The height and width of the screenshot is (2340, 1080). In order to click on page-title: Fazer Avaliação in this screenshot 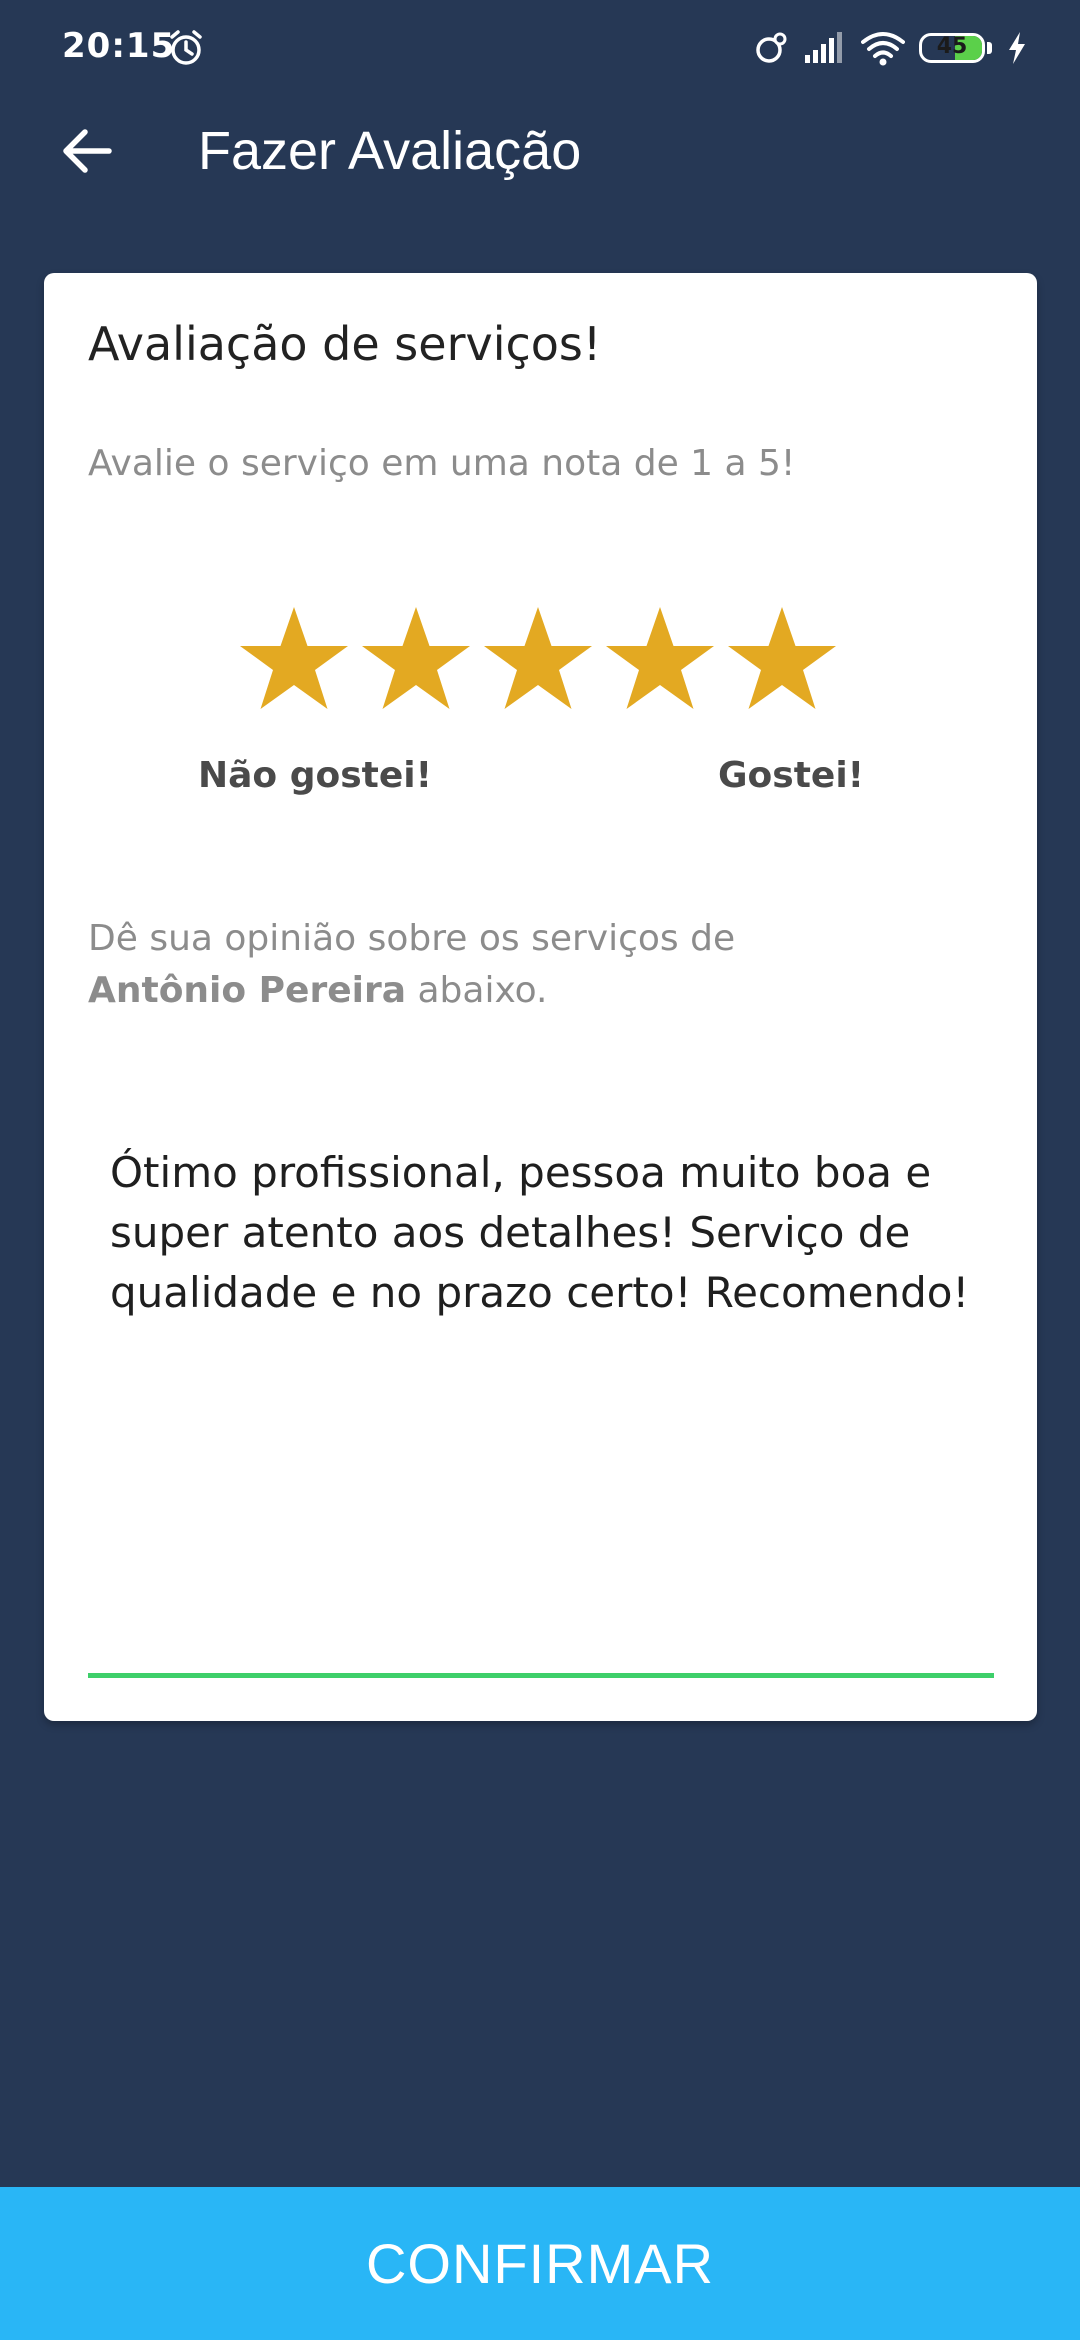, I will do `click(390, 151)`.